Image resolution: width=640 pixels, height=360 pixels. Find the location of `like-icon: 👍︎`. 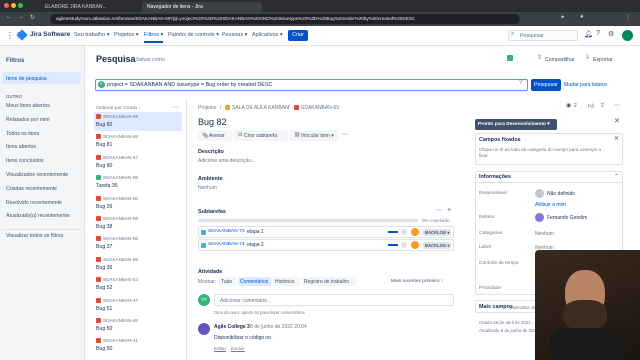

like-icon: 👍︎ is located at coordinates (591, 106).